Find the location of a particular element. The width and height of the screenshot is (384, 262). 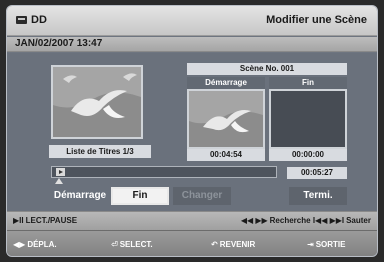

skip-icon: I◀◀ ▶▶I is located at coordinates (328, 220).